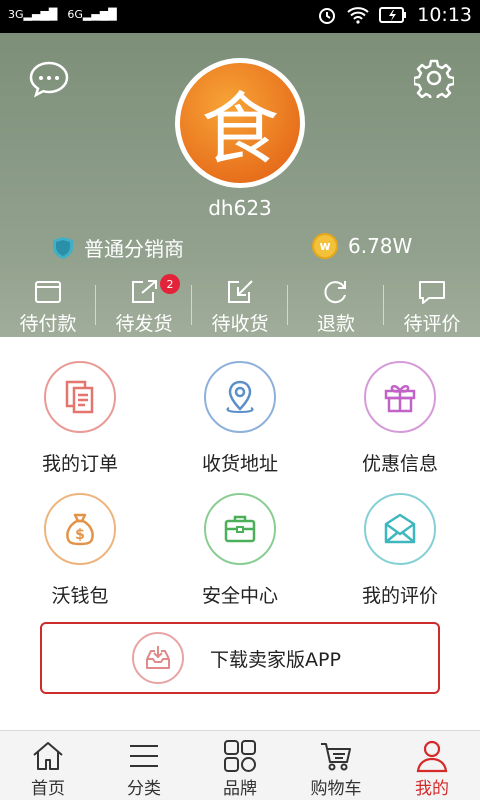 The height and width of the screenshot is (800, 480). I want to click on tab-home: 首页, so click(48, 765).